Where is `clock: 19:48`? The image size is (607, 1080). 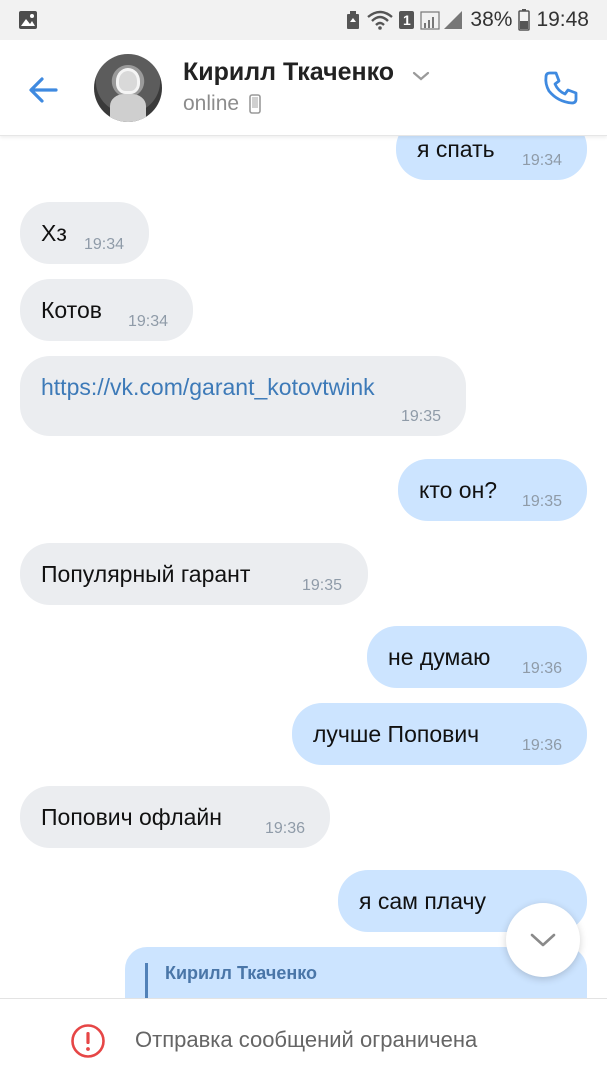
clock: 19:48 is located at coordinates (562, 19).